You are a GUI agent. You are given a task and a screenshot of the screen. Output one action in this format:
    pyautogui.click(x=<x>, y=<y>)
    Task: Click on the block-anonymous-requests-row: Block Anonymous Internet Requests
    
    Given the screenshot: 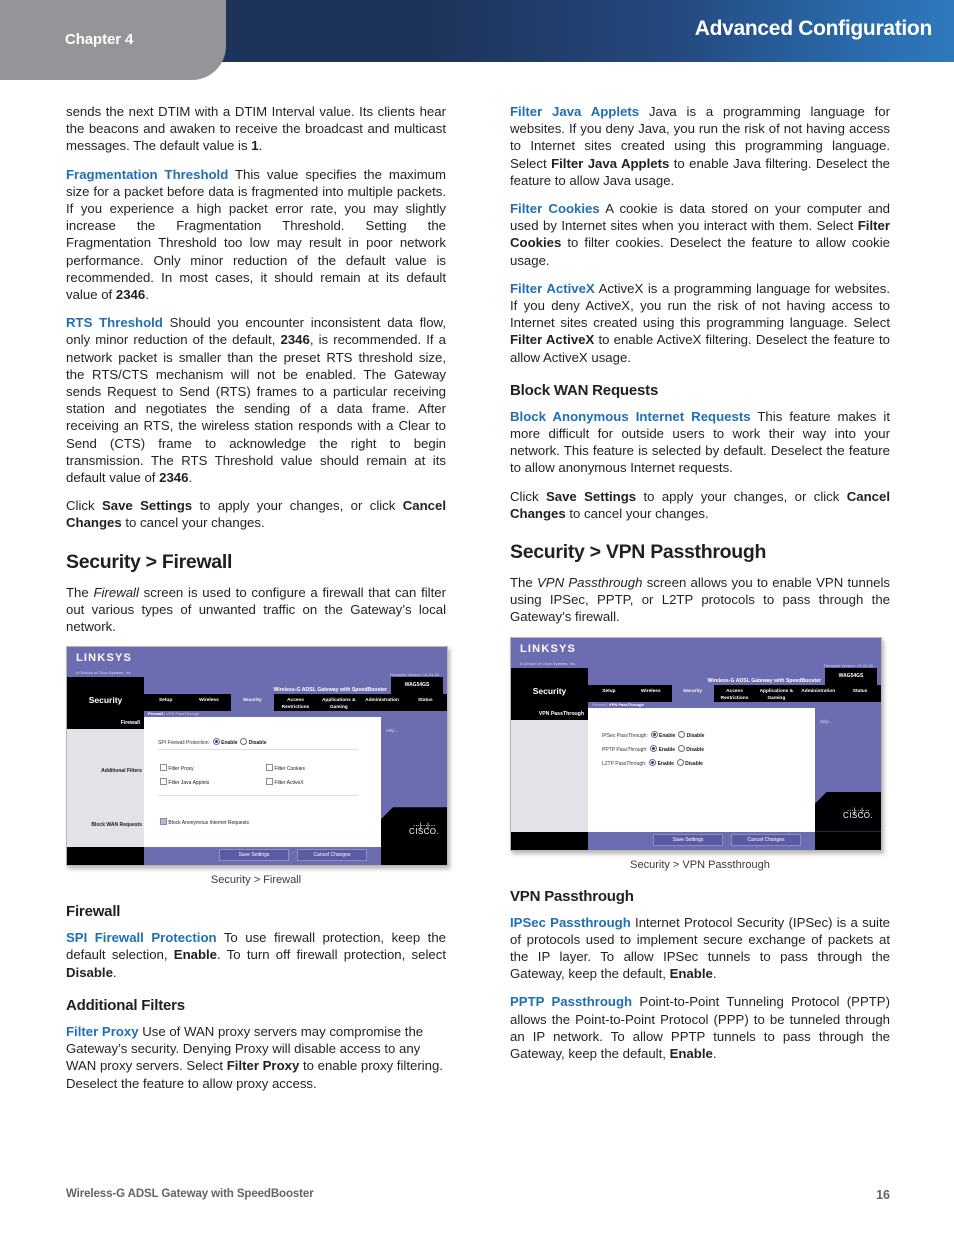 What is the action you would take?
    pyautogui.click(x=204, y=823)
    